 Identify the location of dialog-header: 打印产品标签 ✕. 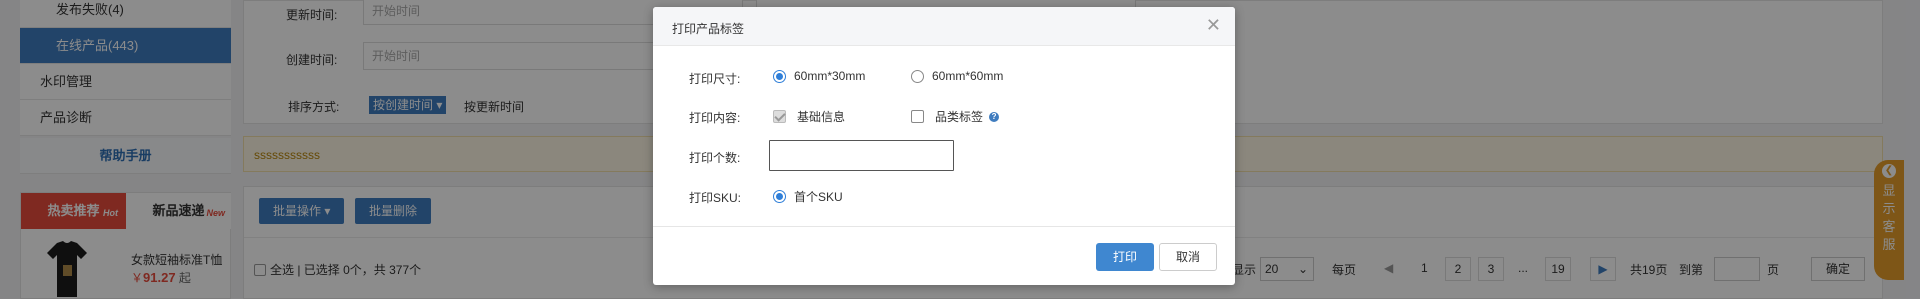
(944, 26).